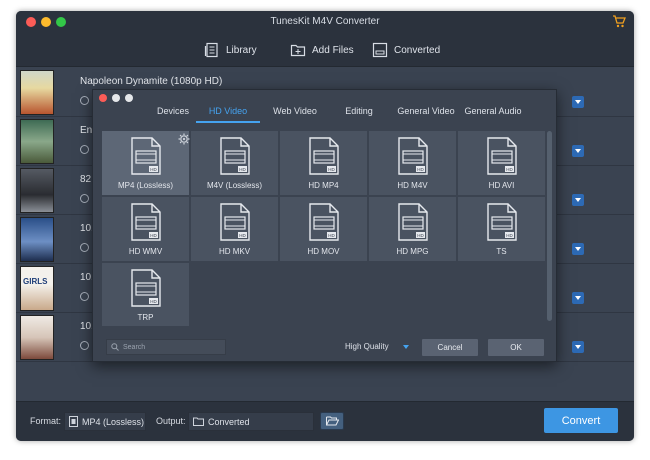 Image resolution: width=650 pixels, height=460 pixels. I want to click on library-button: Library, so click(230, 50).